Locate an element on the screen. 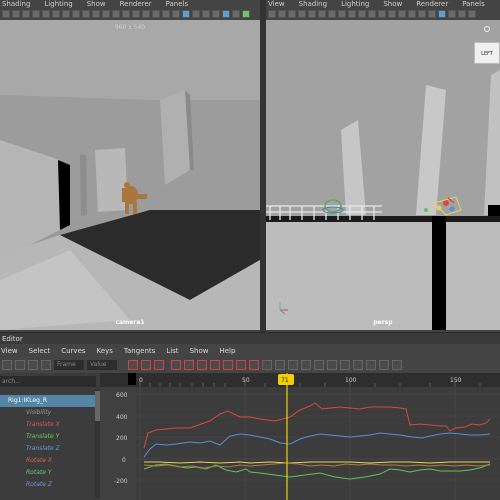 The height and width of the screenshot is (500, 500). menu-view: View is located at coordinates (9, 351).